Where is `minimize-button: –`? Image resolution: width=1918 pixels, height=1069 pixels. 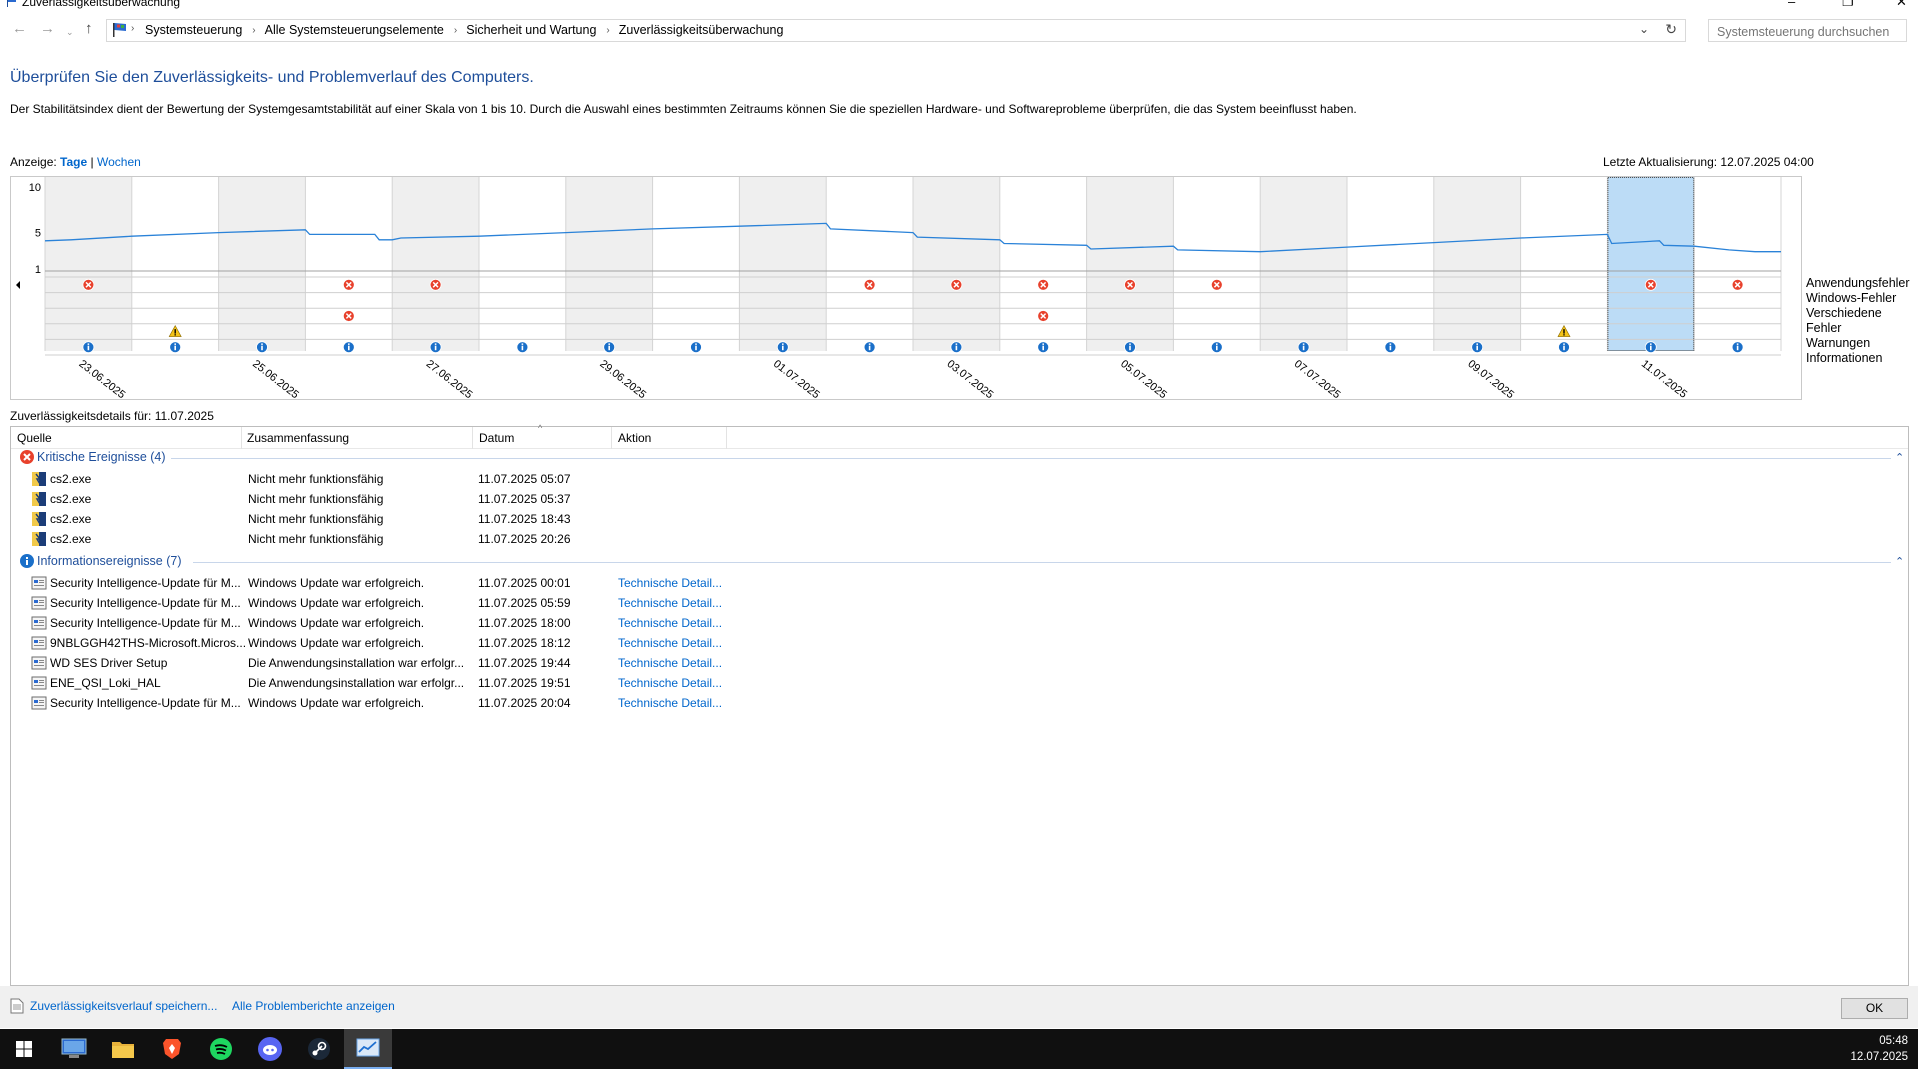
minimize-button: – is located at coordinates (1791, 4).